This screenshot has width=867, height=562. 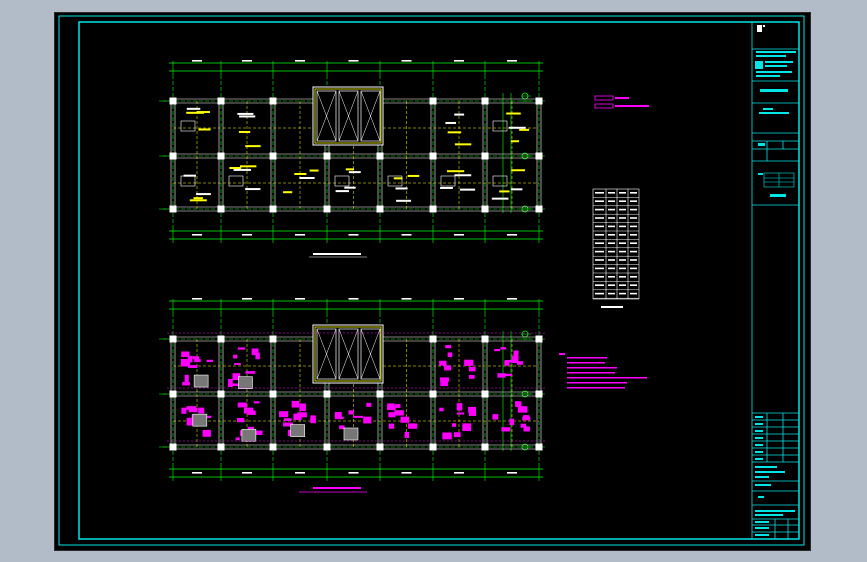 What do you see at coordinates (353, 389) in the screenshot?
I see `structural-plan-lower` at bounding box center [353, 389].